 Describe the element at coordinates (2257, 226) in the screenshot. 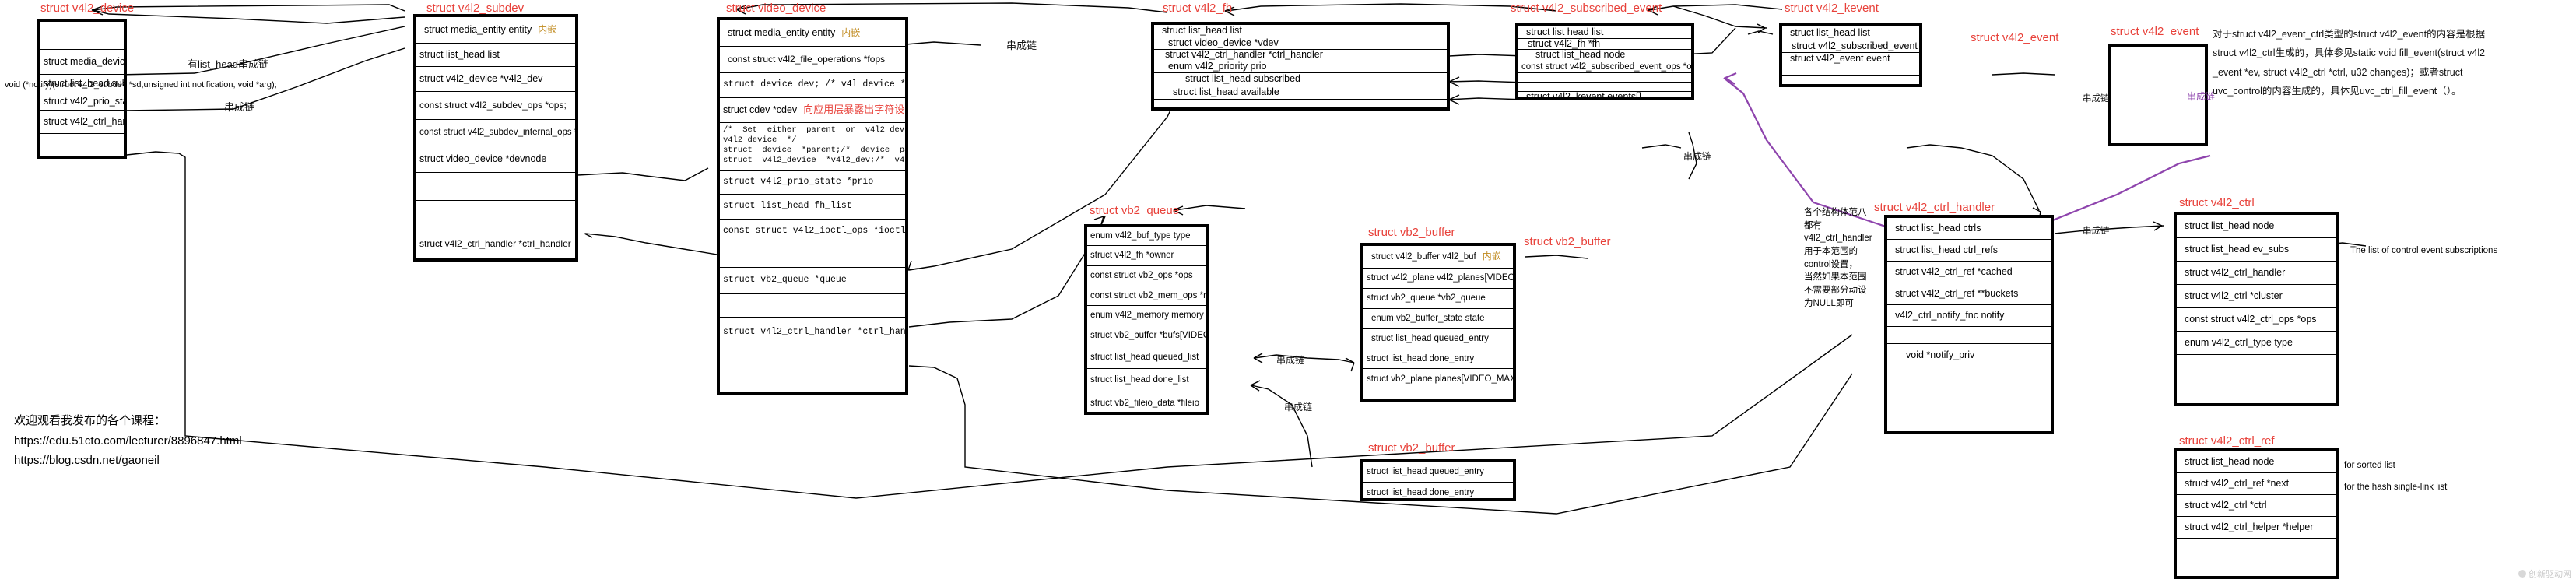

I see `row: struct list_head node` at that location.